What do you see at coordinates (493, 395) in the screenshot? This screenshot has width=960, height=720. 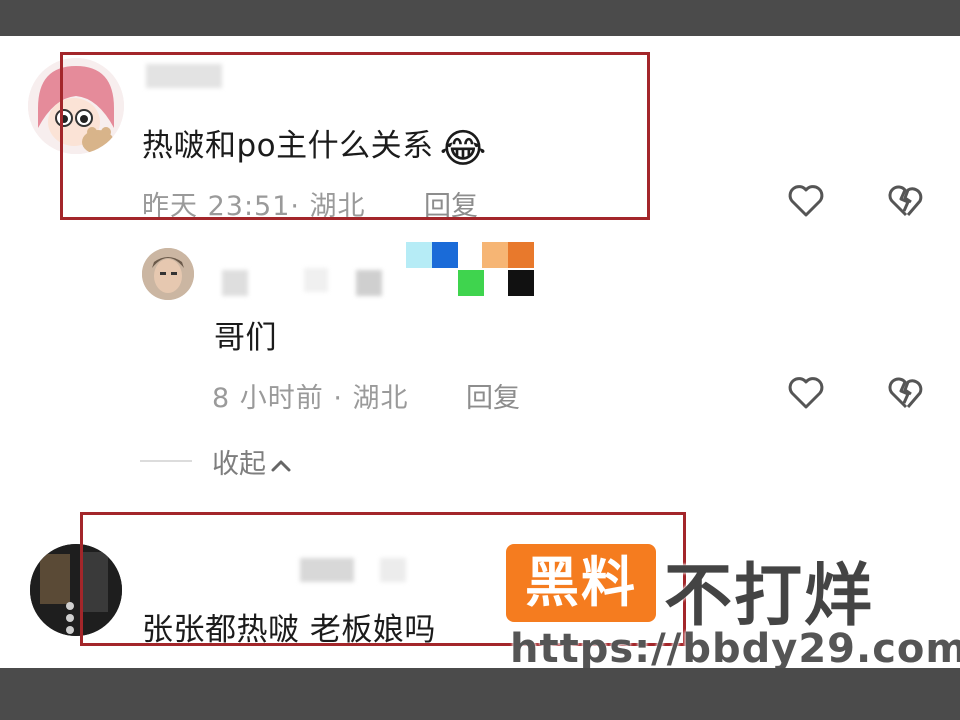 I see `reply-button-2: 回复` at bounding box center [493, 395].